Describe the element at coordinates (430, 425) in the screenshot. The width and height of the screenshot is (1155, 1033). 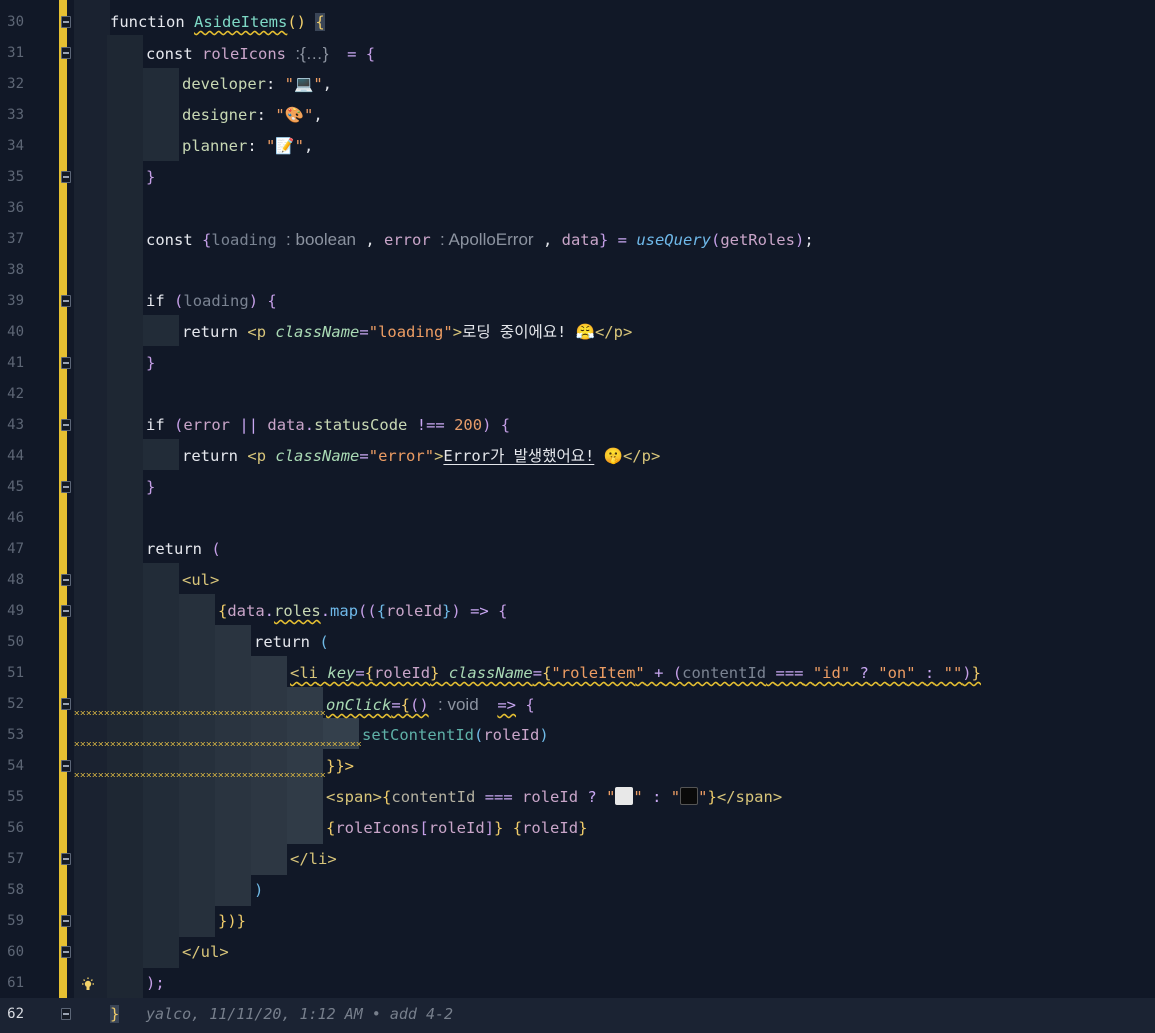
I see `operator: !==` at that location.